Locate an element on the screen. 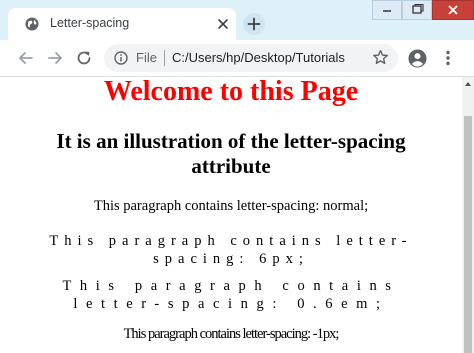 This screenshot has height=353, width=474. window-close-button is located at coordinates (453, 10).